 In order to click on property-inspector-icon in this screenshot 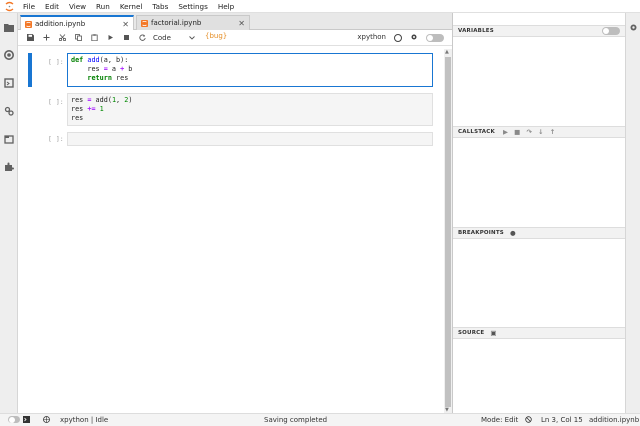, I will do `click(9, 111)`.